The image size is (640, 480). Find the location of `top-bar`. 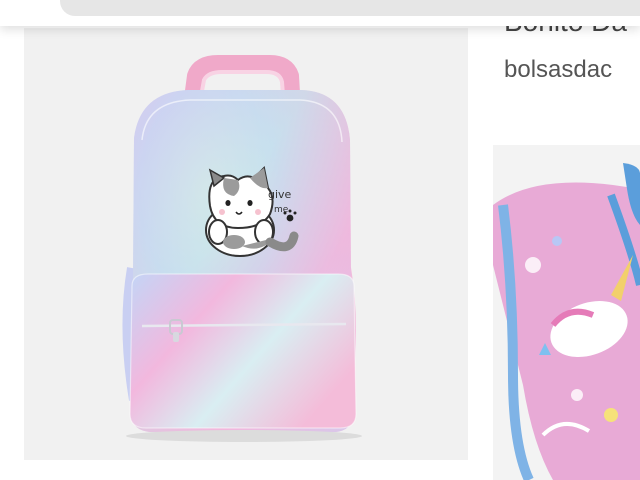

top-bar is located at coordinates (320, 13).